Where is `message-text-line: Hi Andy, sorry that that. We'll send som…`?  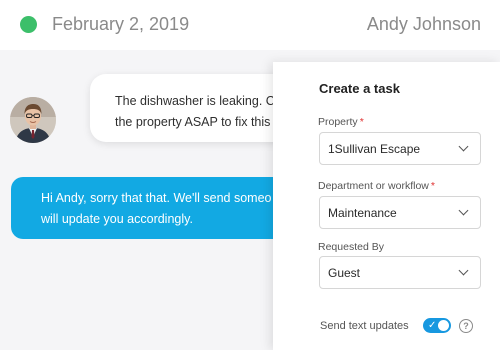
message-text-line: Hi Andy, sorry that that. We'll send som… is located at coordinates (156, 198).